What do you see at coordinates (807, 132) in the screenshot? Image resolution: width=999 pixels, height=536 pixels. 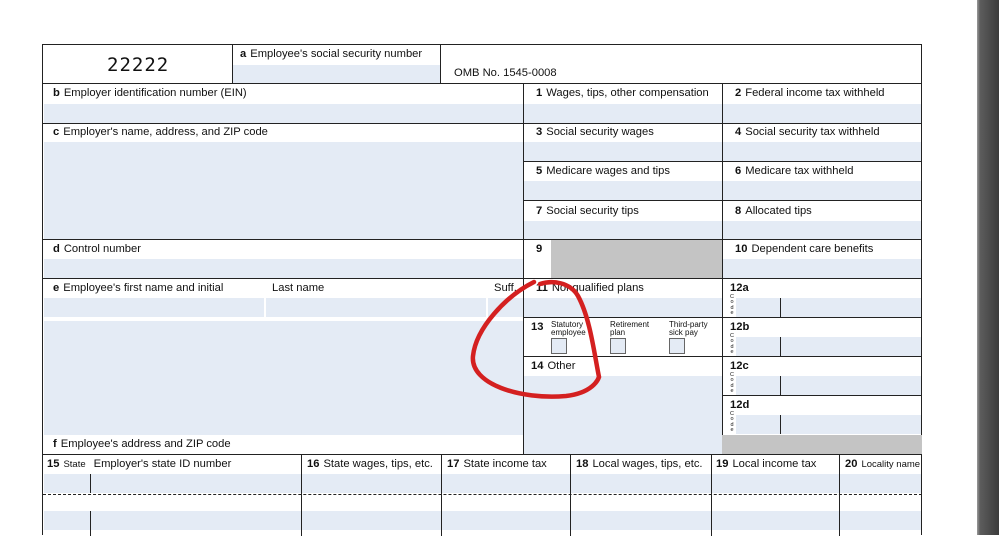 I see `box-4-label: 4 Social security tax withheld` at bounding box center [807, 132].